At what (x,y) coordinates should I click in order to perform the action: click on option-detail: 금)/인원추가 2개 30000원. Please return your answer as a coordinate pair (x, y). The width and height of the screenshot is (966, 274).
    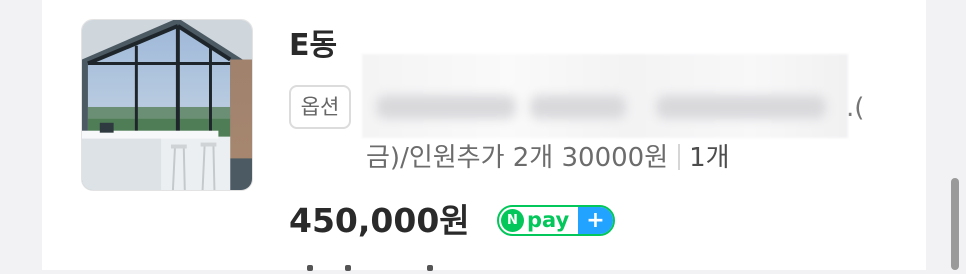
    Looking at the image, I should click on (517, 158).